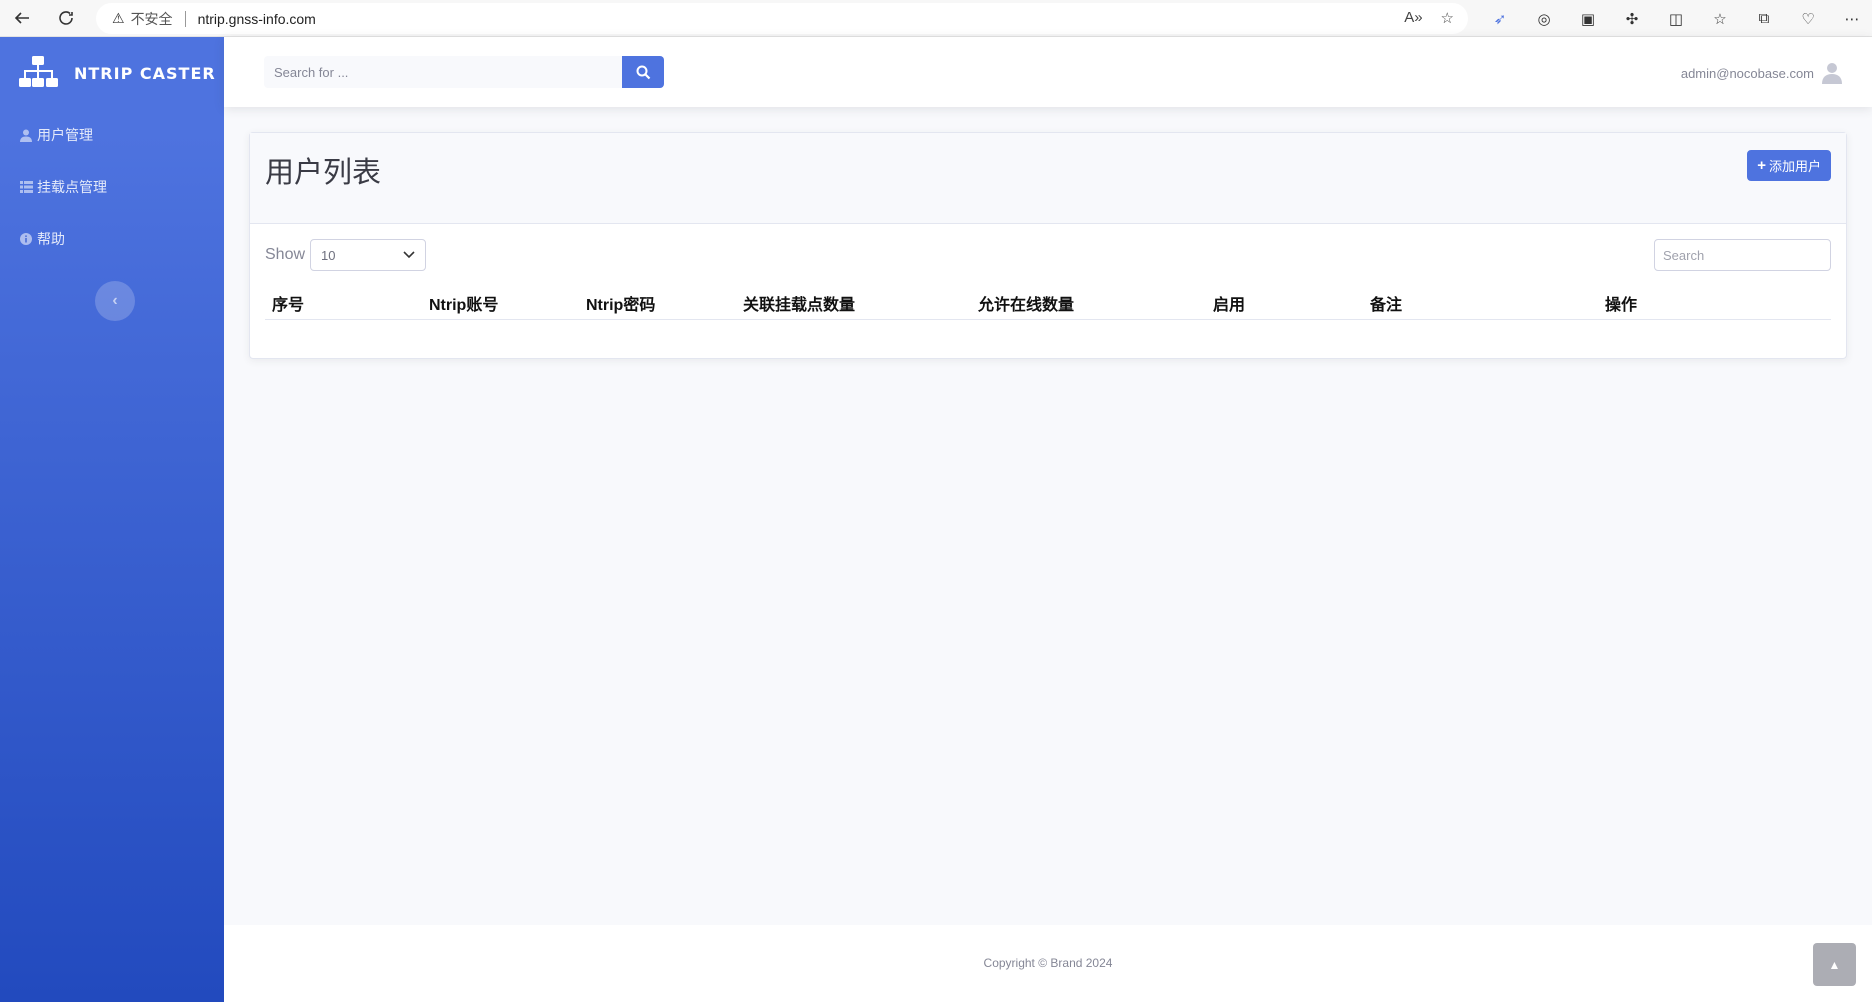 The image size is (1872, 1002). What do you see at coordinates (1026, 303) in the screenshot?
I see `column-header-online-limit: 允许在线数量` at bounding box center [1026, 303].